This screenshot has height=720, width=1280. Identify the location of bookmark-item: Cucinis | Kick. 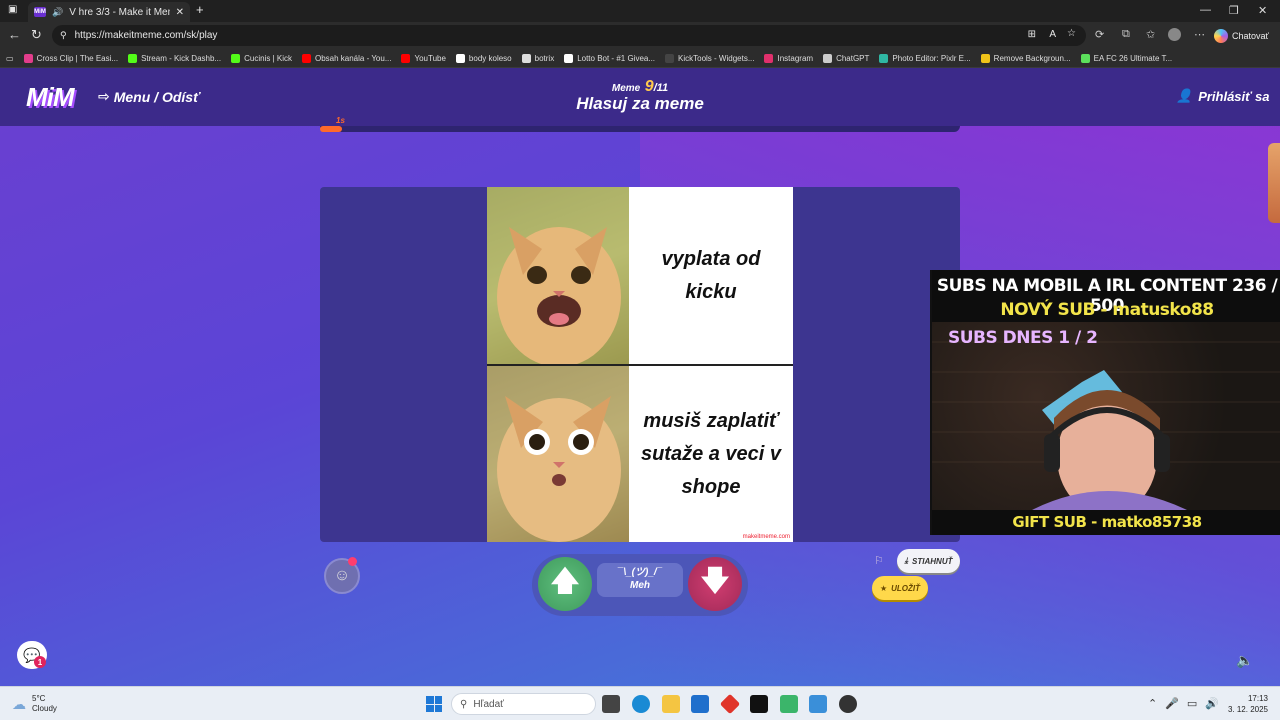
(261, 58).